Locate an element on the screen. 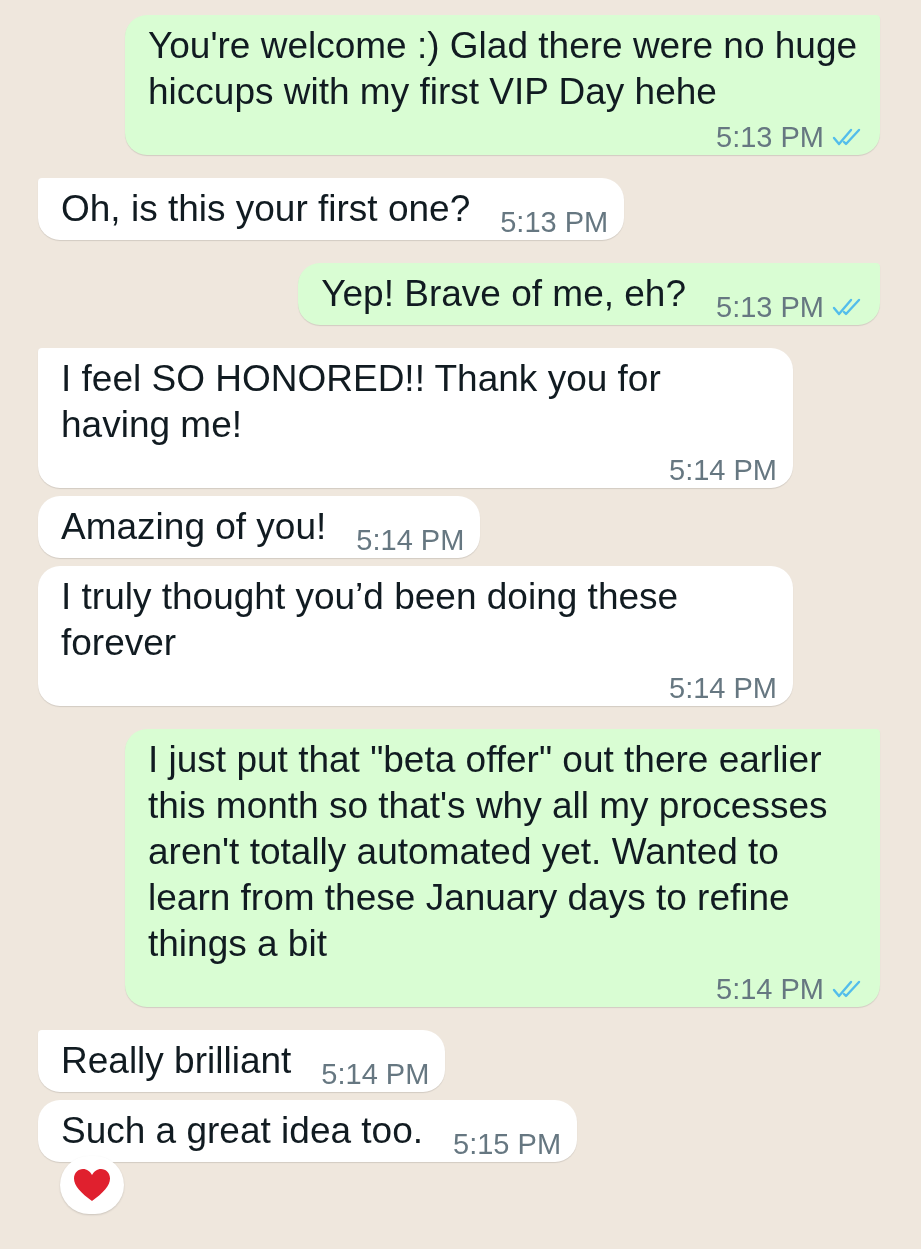 The height and width of the screenshot is (1249, 921). message-time: 5:15 PM is located at coordinates (507, 1144).